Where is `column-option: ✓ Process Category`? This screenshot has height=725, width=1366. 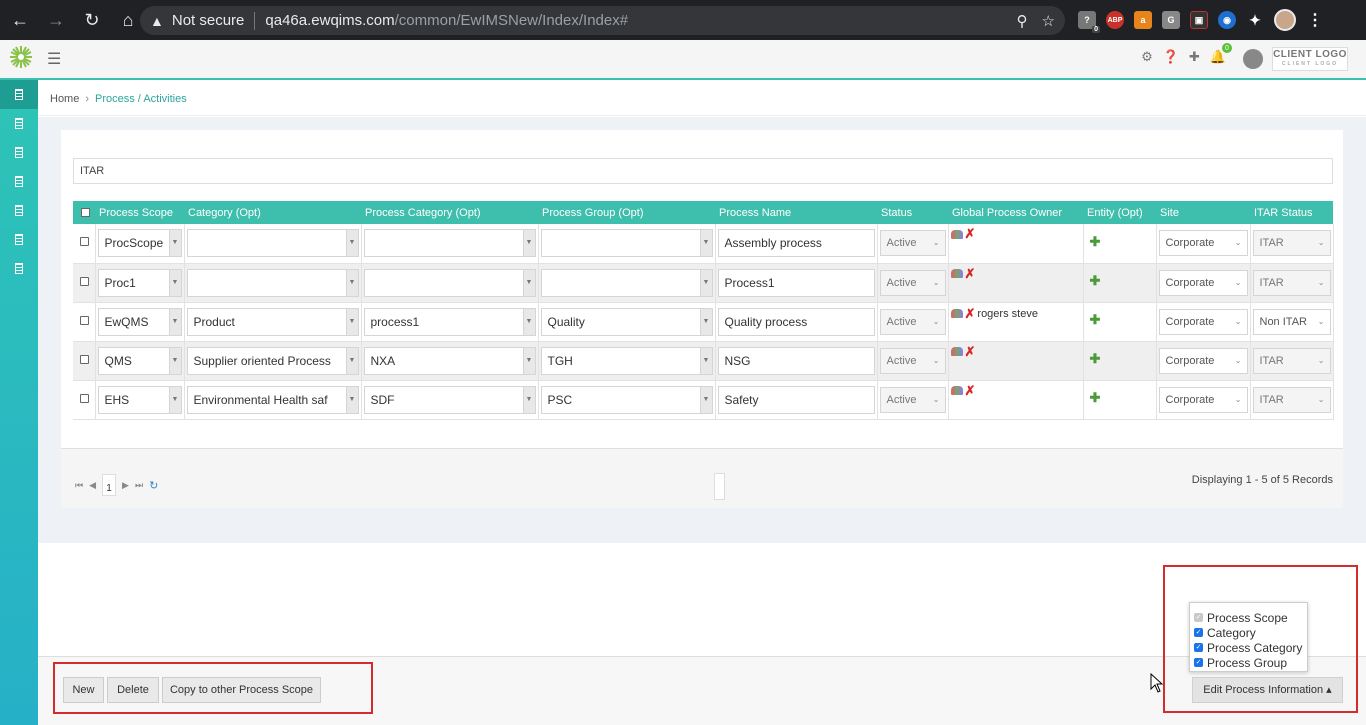 column-option: ✓ Process Category is located at coordinates (1250, 647).